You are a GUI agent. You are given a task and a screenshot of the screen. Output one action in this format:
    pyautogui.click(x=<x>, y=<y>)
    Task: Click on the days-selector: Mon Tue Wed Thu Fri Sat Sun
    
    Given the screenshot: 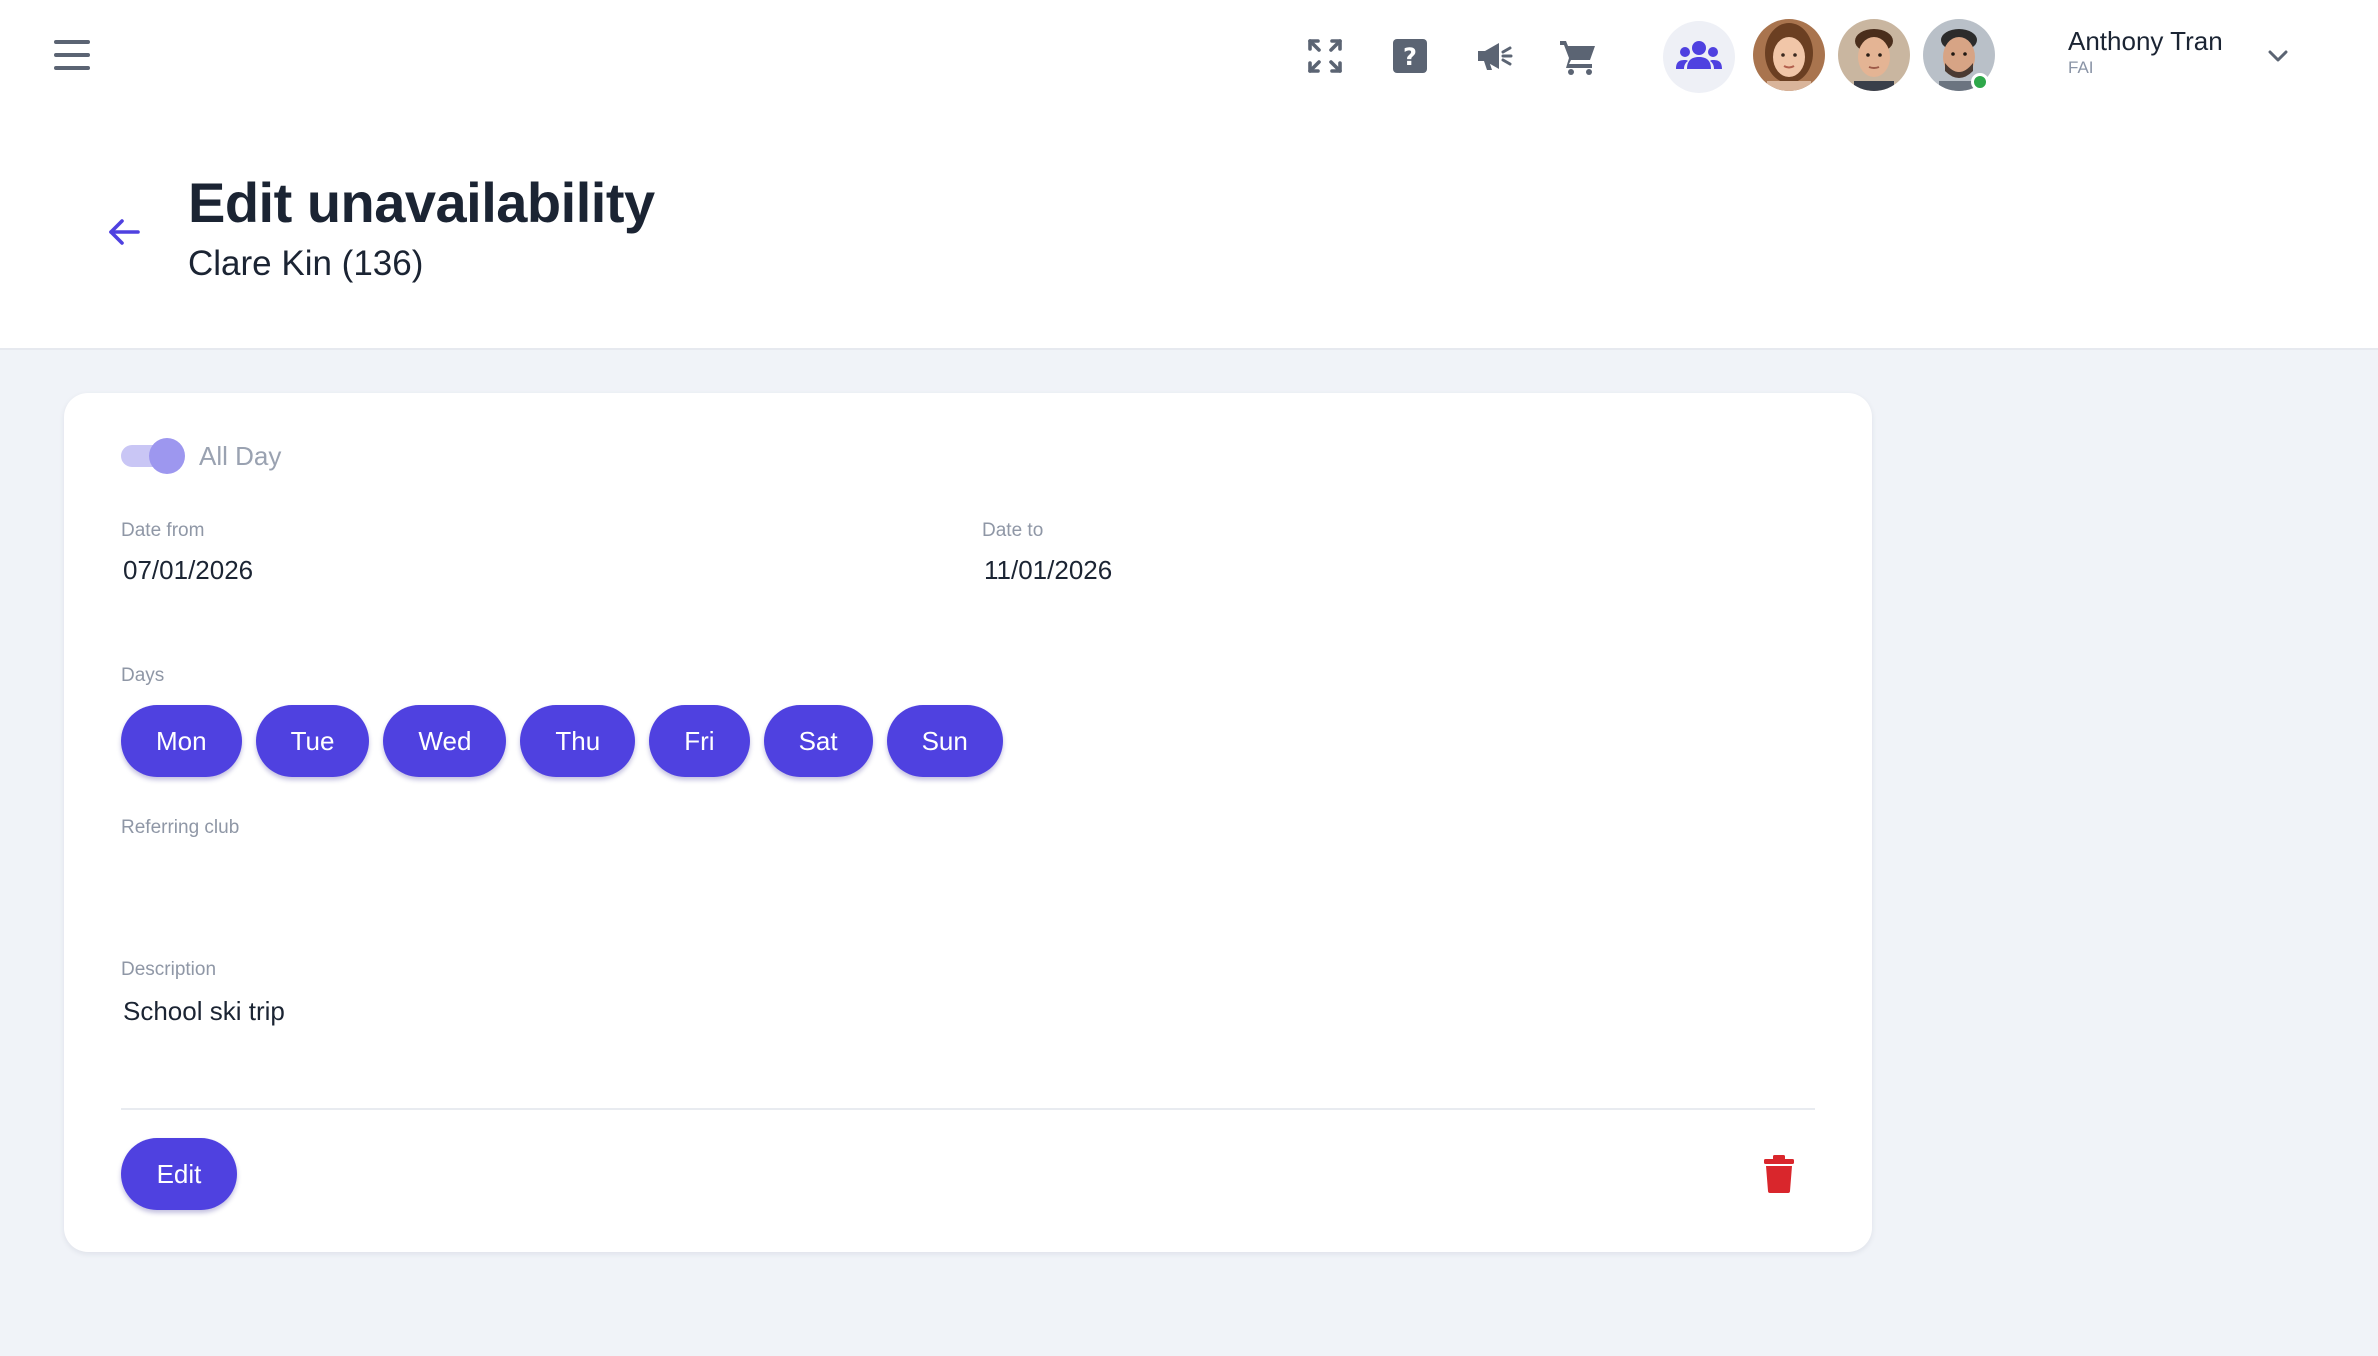 What is the action you would take?
    pyautogui.click(x=562, y=741)
    